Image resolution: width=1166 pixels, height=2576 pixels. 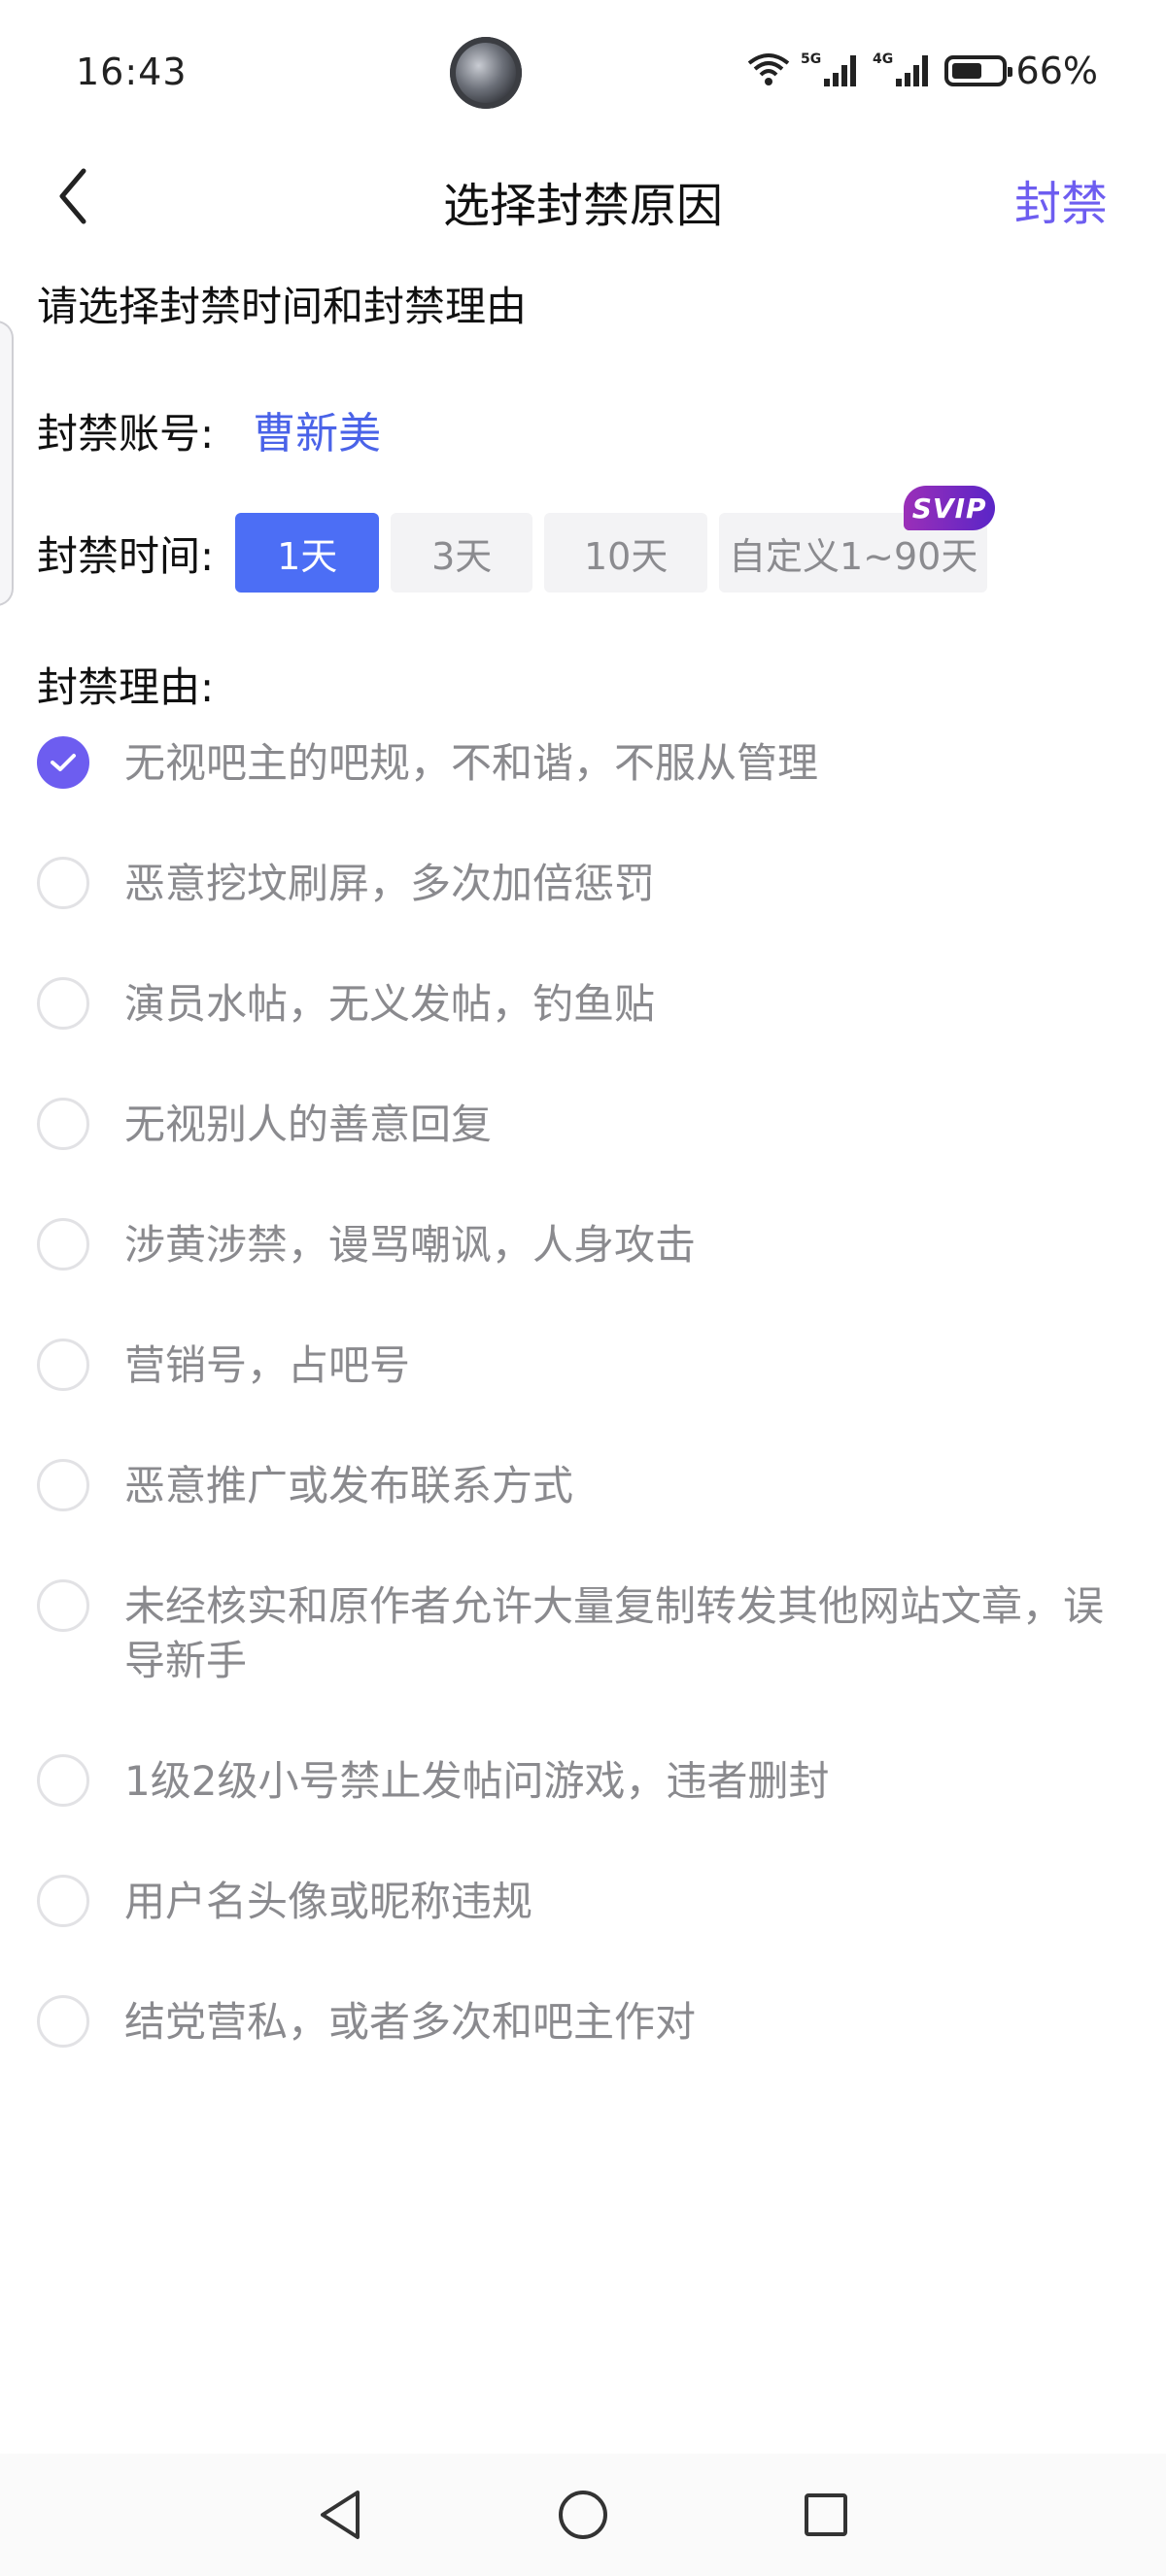 What do you see at coordinates (267, 1365) in the screenshot?
I see `reason-text: 营销号，占吧号` at bounding box center [267, 1365].